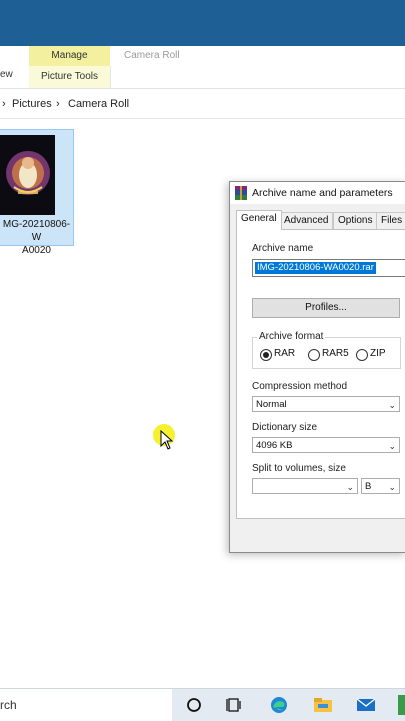  What do you see at coordinates (378, 353) in the screenshot?
I see `radio-zip-label: ZIP` at bounding box center [378, 353].